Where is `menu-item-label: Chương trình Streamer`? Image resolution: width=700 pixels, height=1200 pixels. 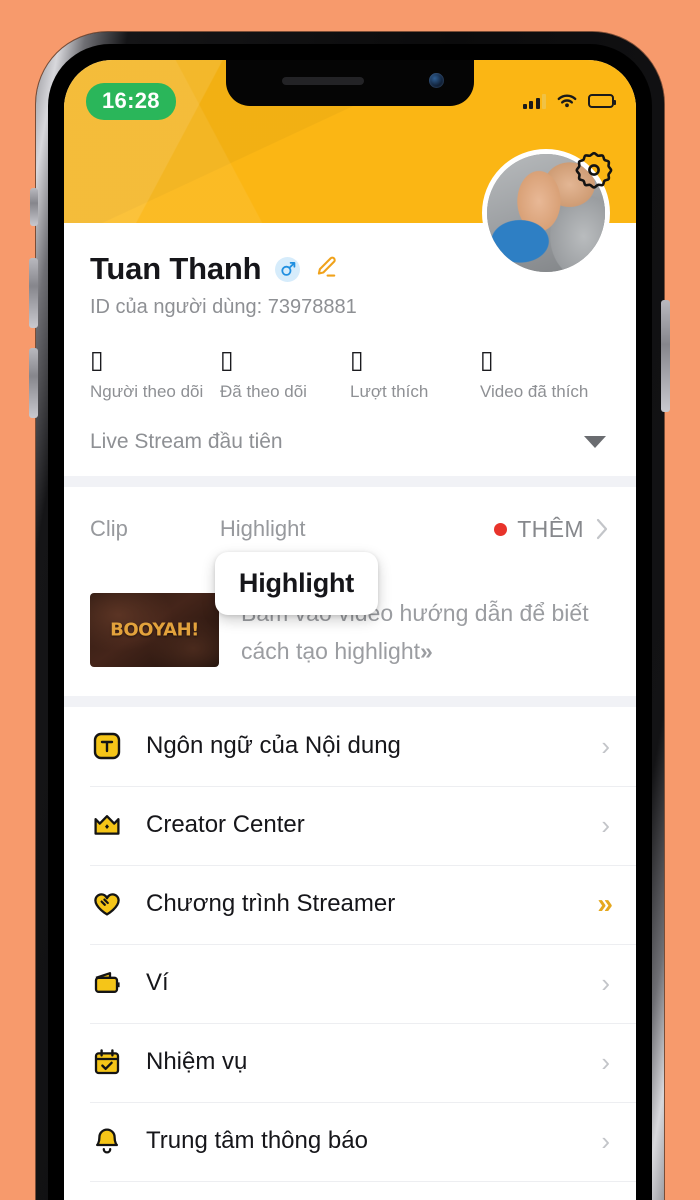
menu-item-label: Chương trình Streamer is located at coordinates (271, 904).